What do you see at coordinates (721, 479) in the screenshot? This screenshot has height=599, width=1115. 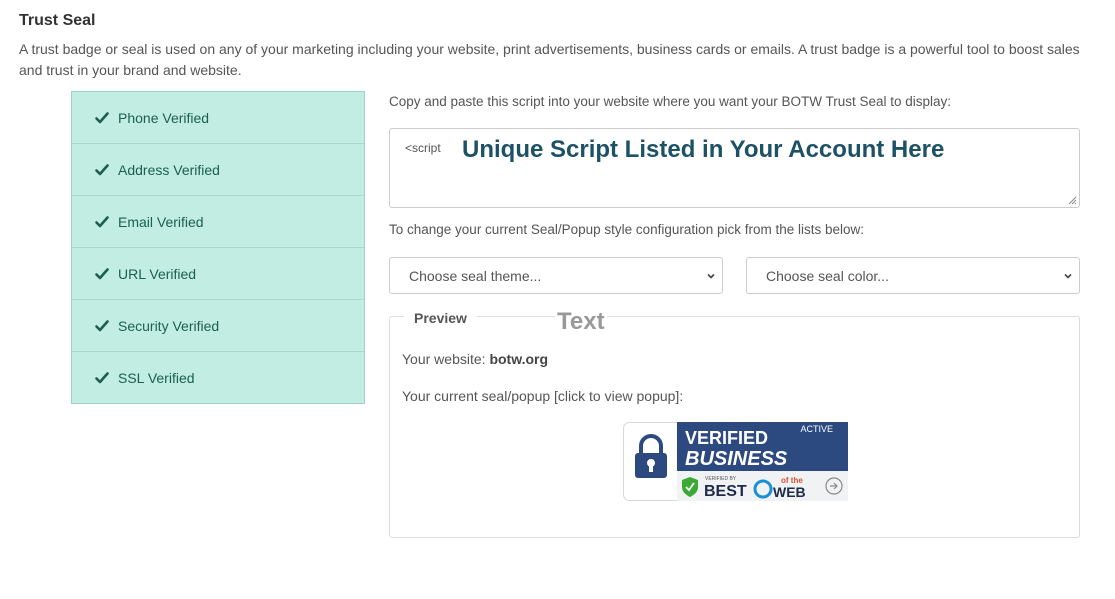 I see `seal-verified-by-text: VERIFIED BY` at bounding box center [721, 479].